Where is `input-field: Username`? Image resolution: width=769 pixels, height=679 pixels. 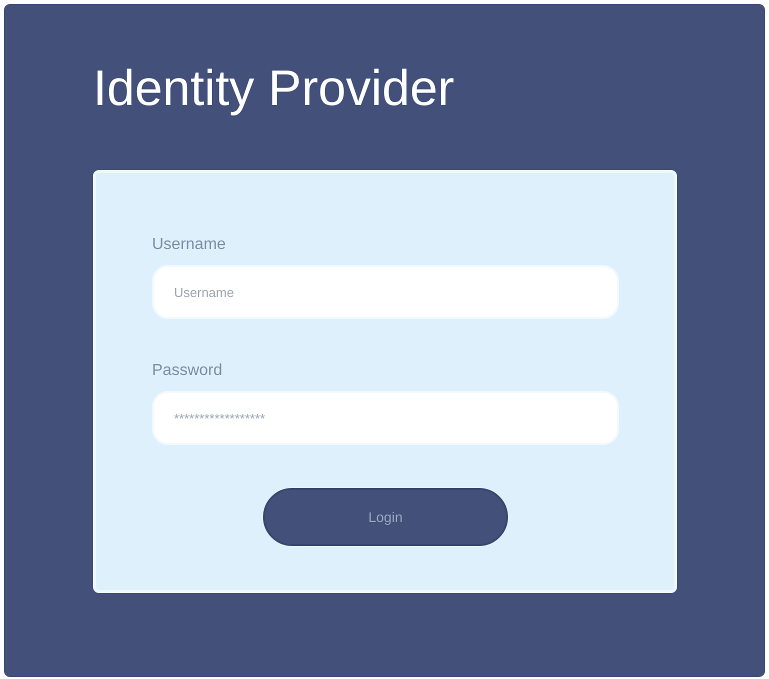
input-field: Username is located at coordinates (385, 292).